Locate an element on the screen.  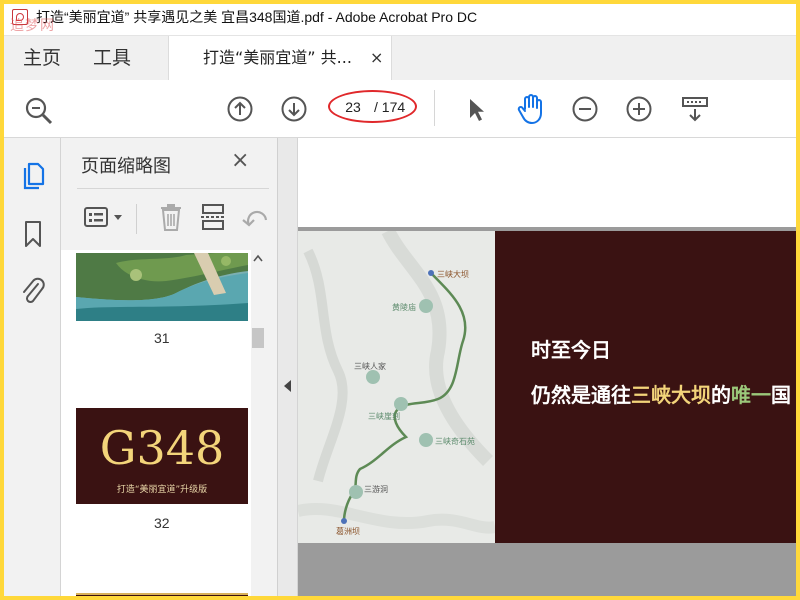
toolbar-divider is located at coordinates (434, 108).